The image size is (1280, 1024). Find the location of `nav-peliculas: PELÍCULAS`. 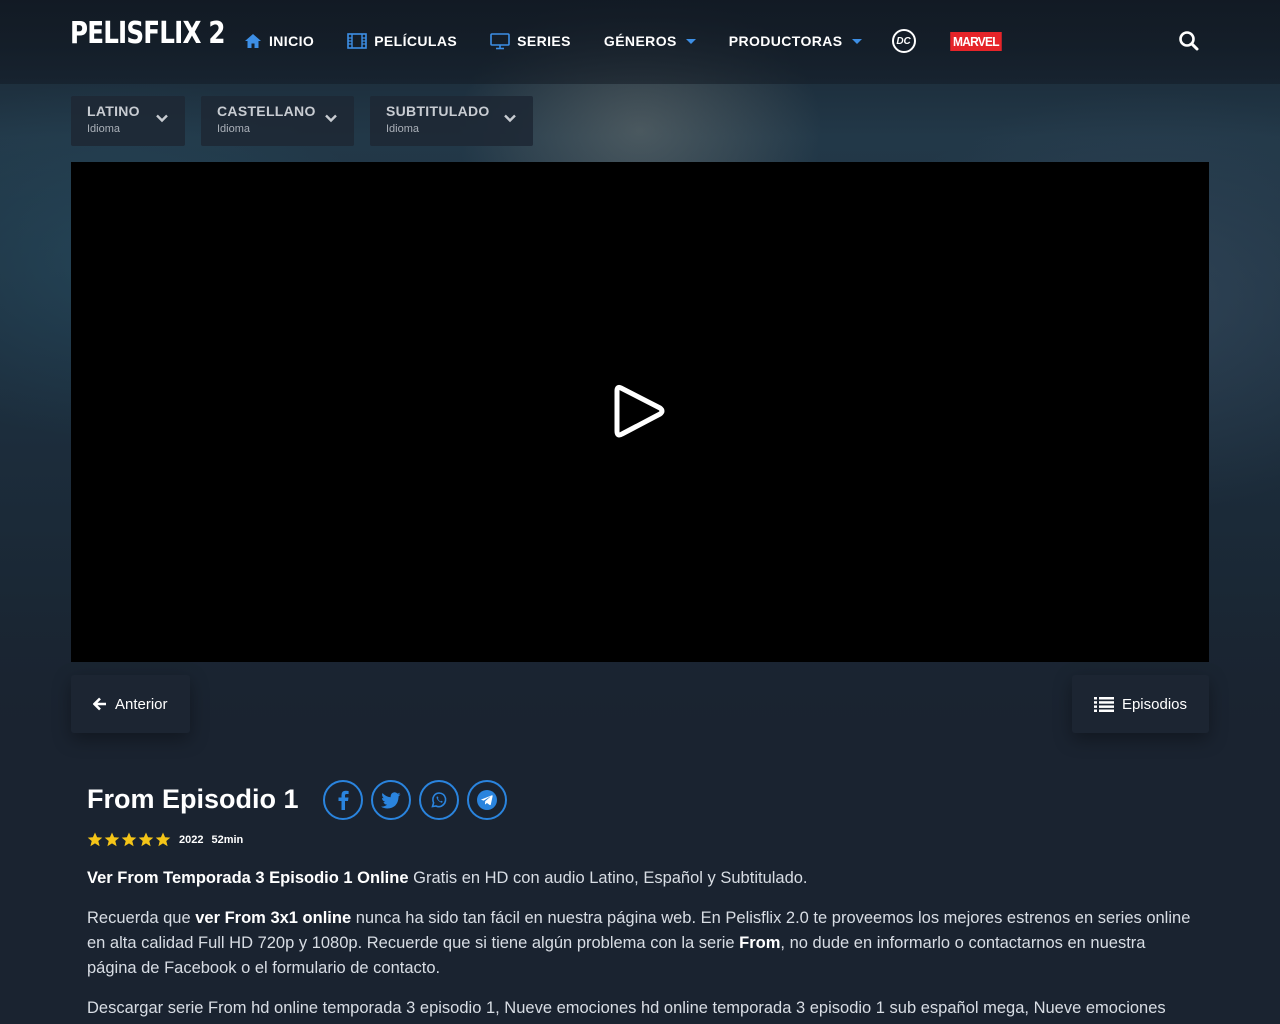

nav-peliculas: PELÍCULAS is located at coordinates (402, 41).